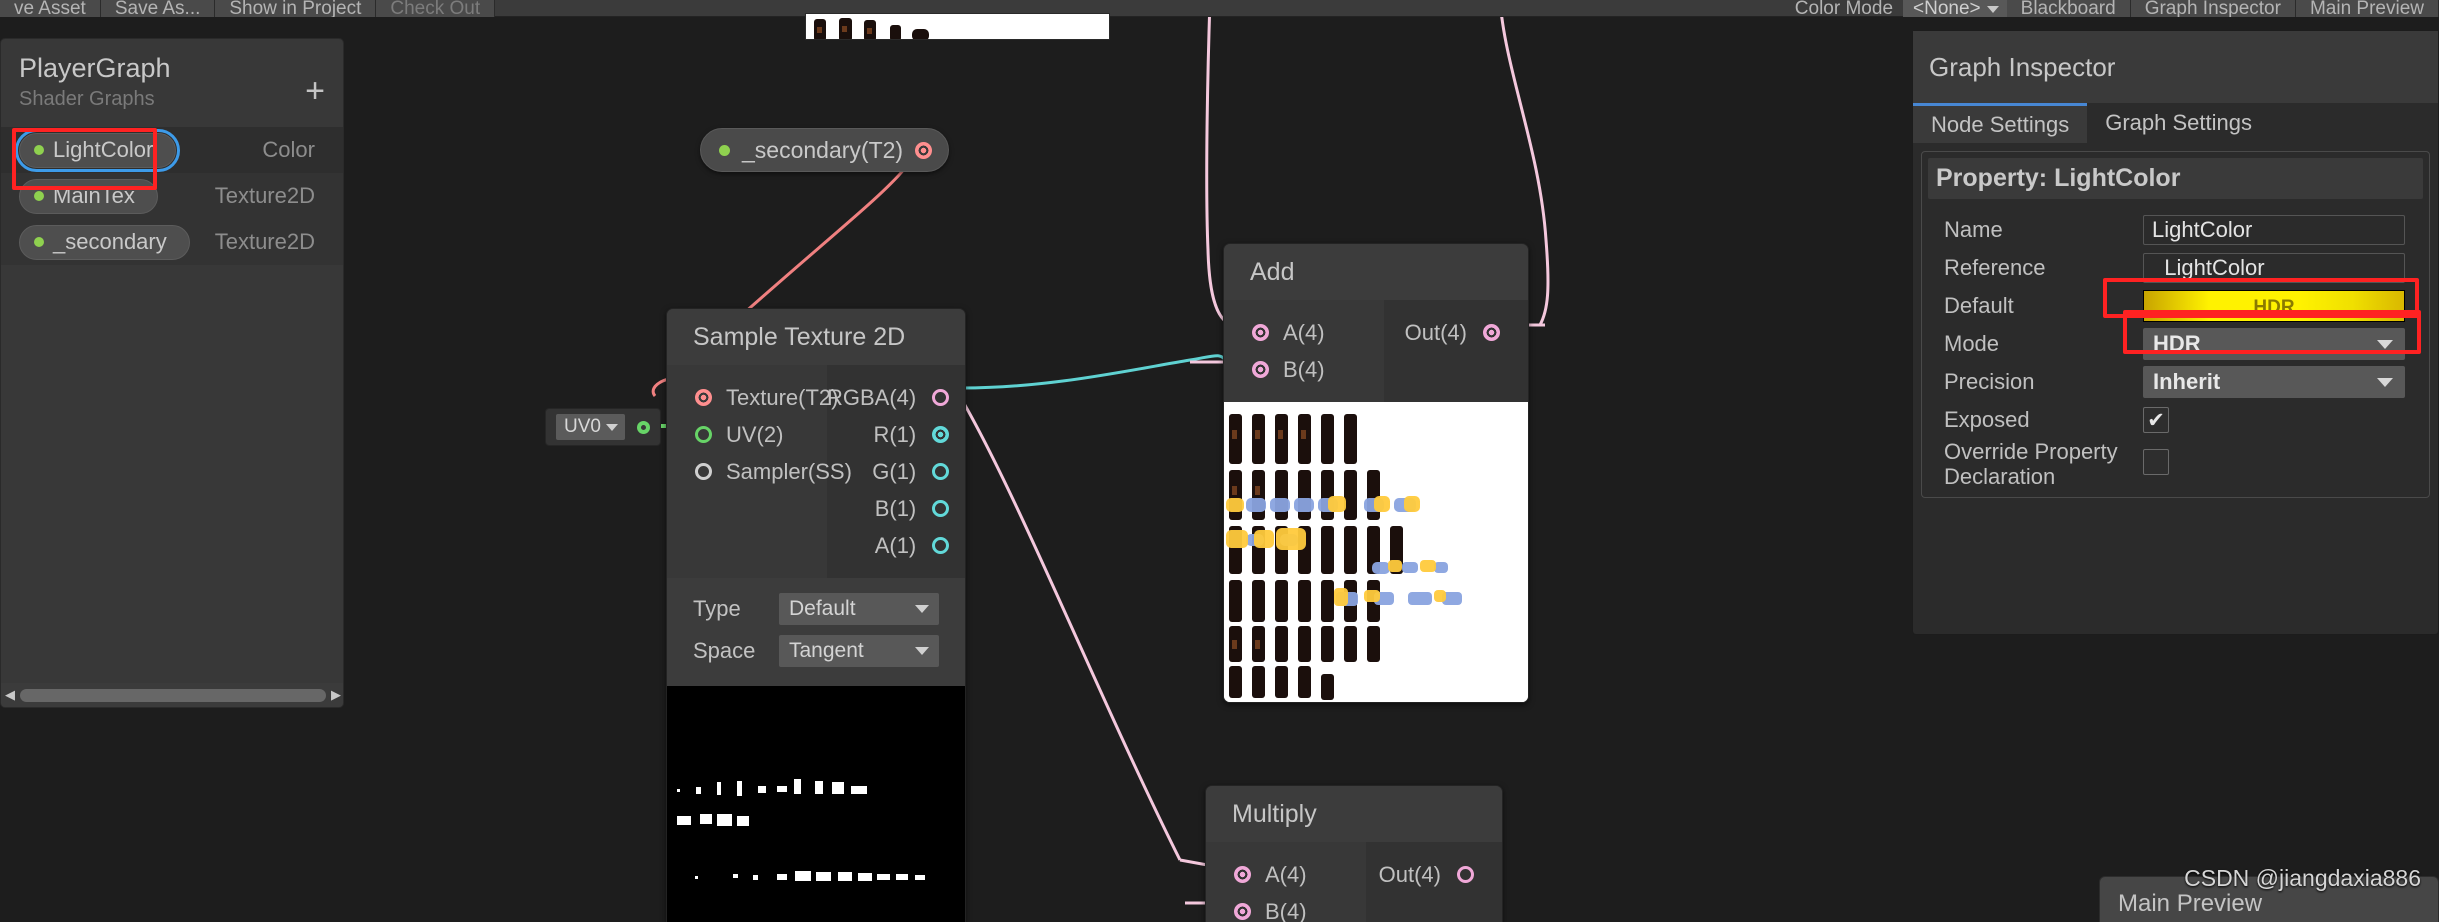  What do you see at coordinates (643, 427) in the screenshot?
I see `uv-output-port` at bounding box center [643, 427].